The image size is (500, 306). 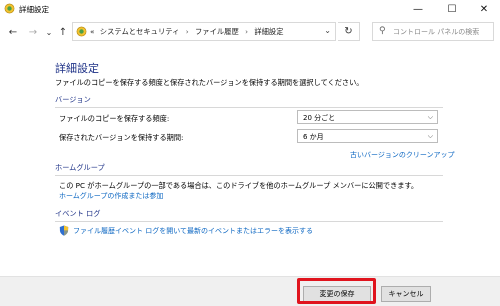 What do you see at coordinates (121, 137) in the screenshot?
I see `keep-versions-label: 保存されたバージョンを保持する期間:` at bounding box center [121, 137].